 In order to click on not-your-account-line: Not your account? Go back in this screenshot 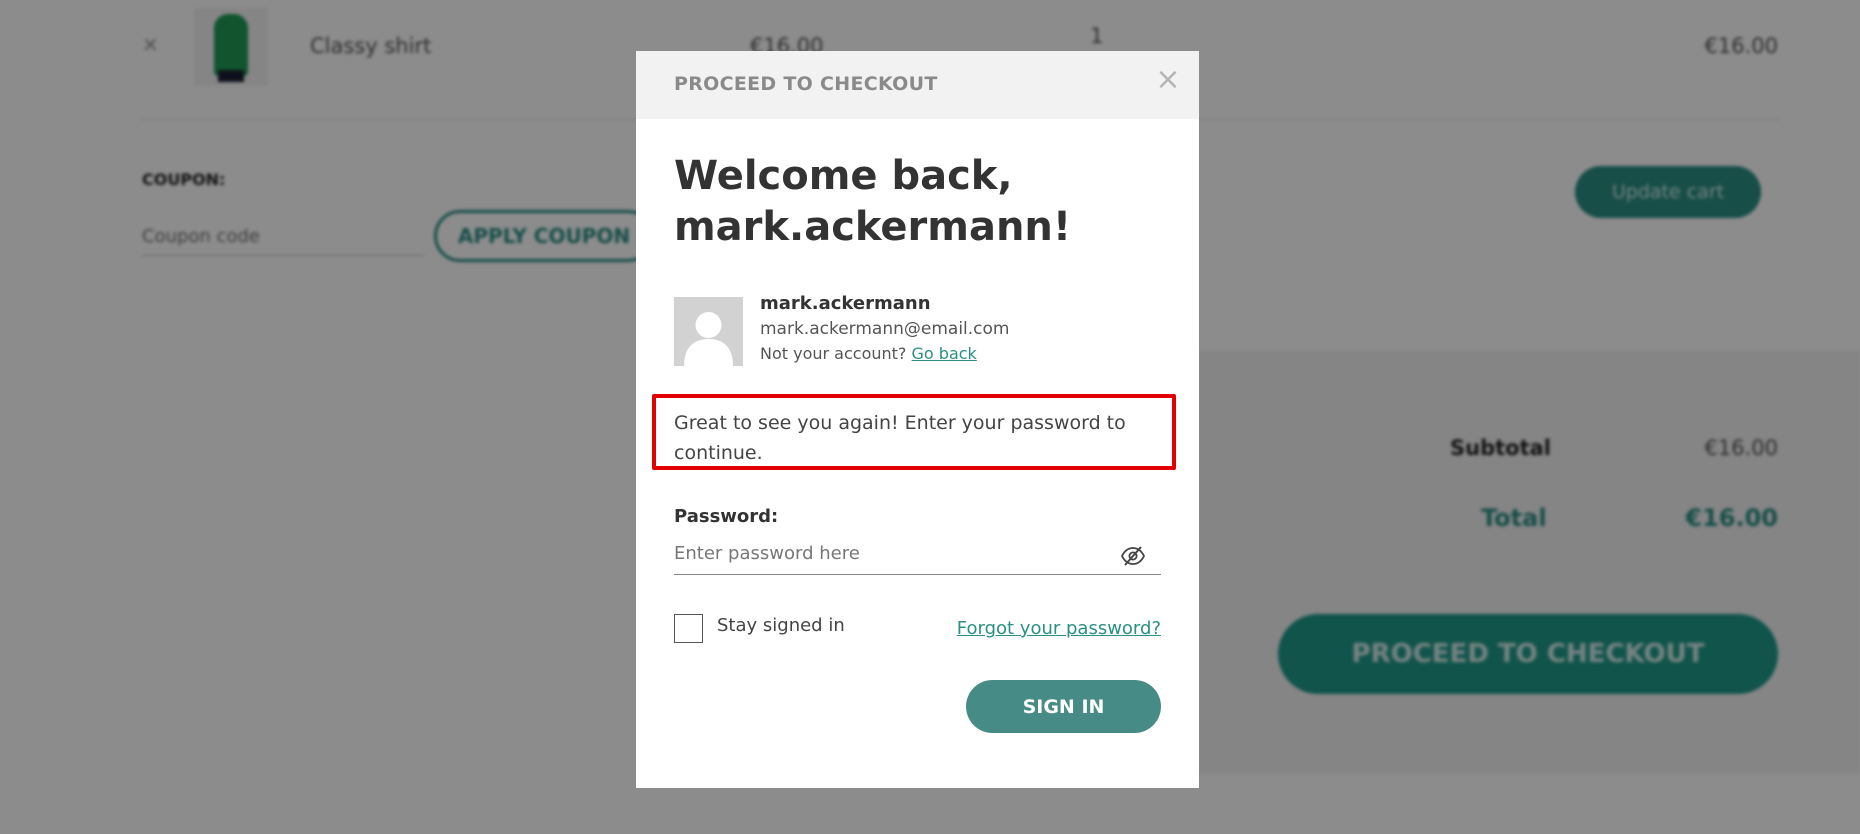, I will do `click(868, 353)`.